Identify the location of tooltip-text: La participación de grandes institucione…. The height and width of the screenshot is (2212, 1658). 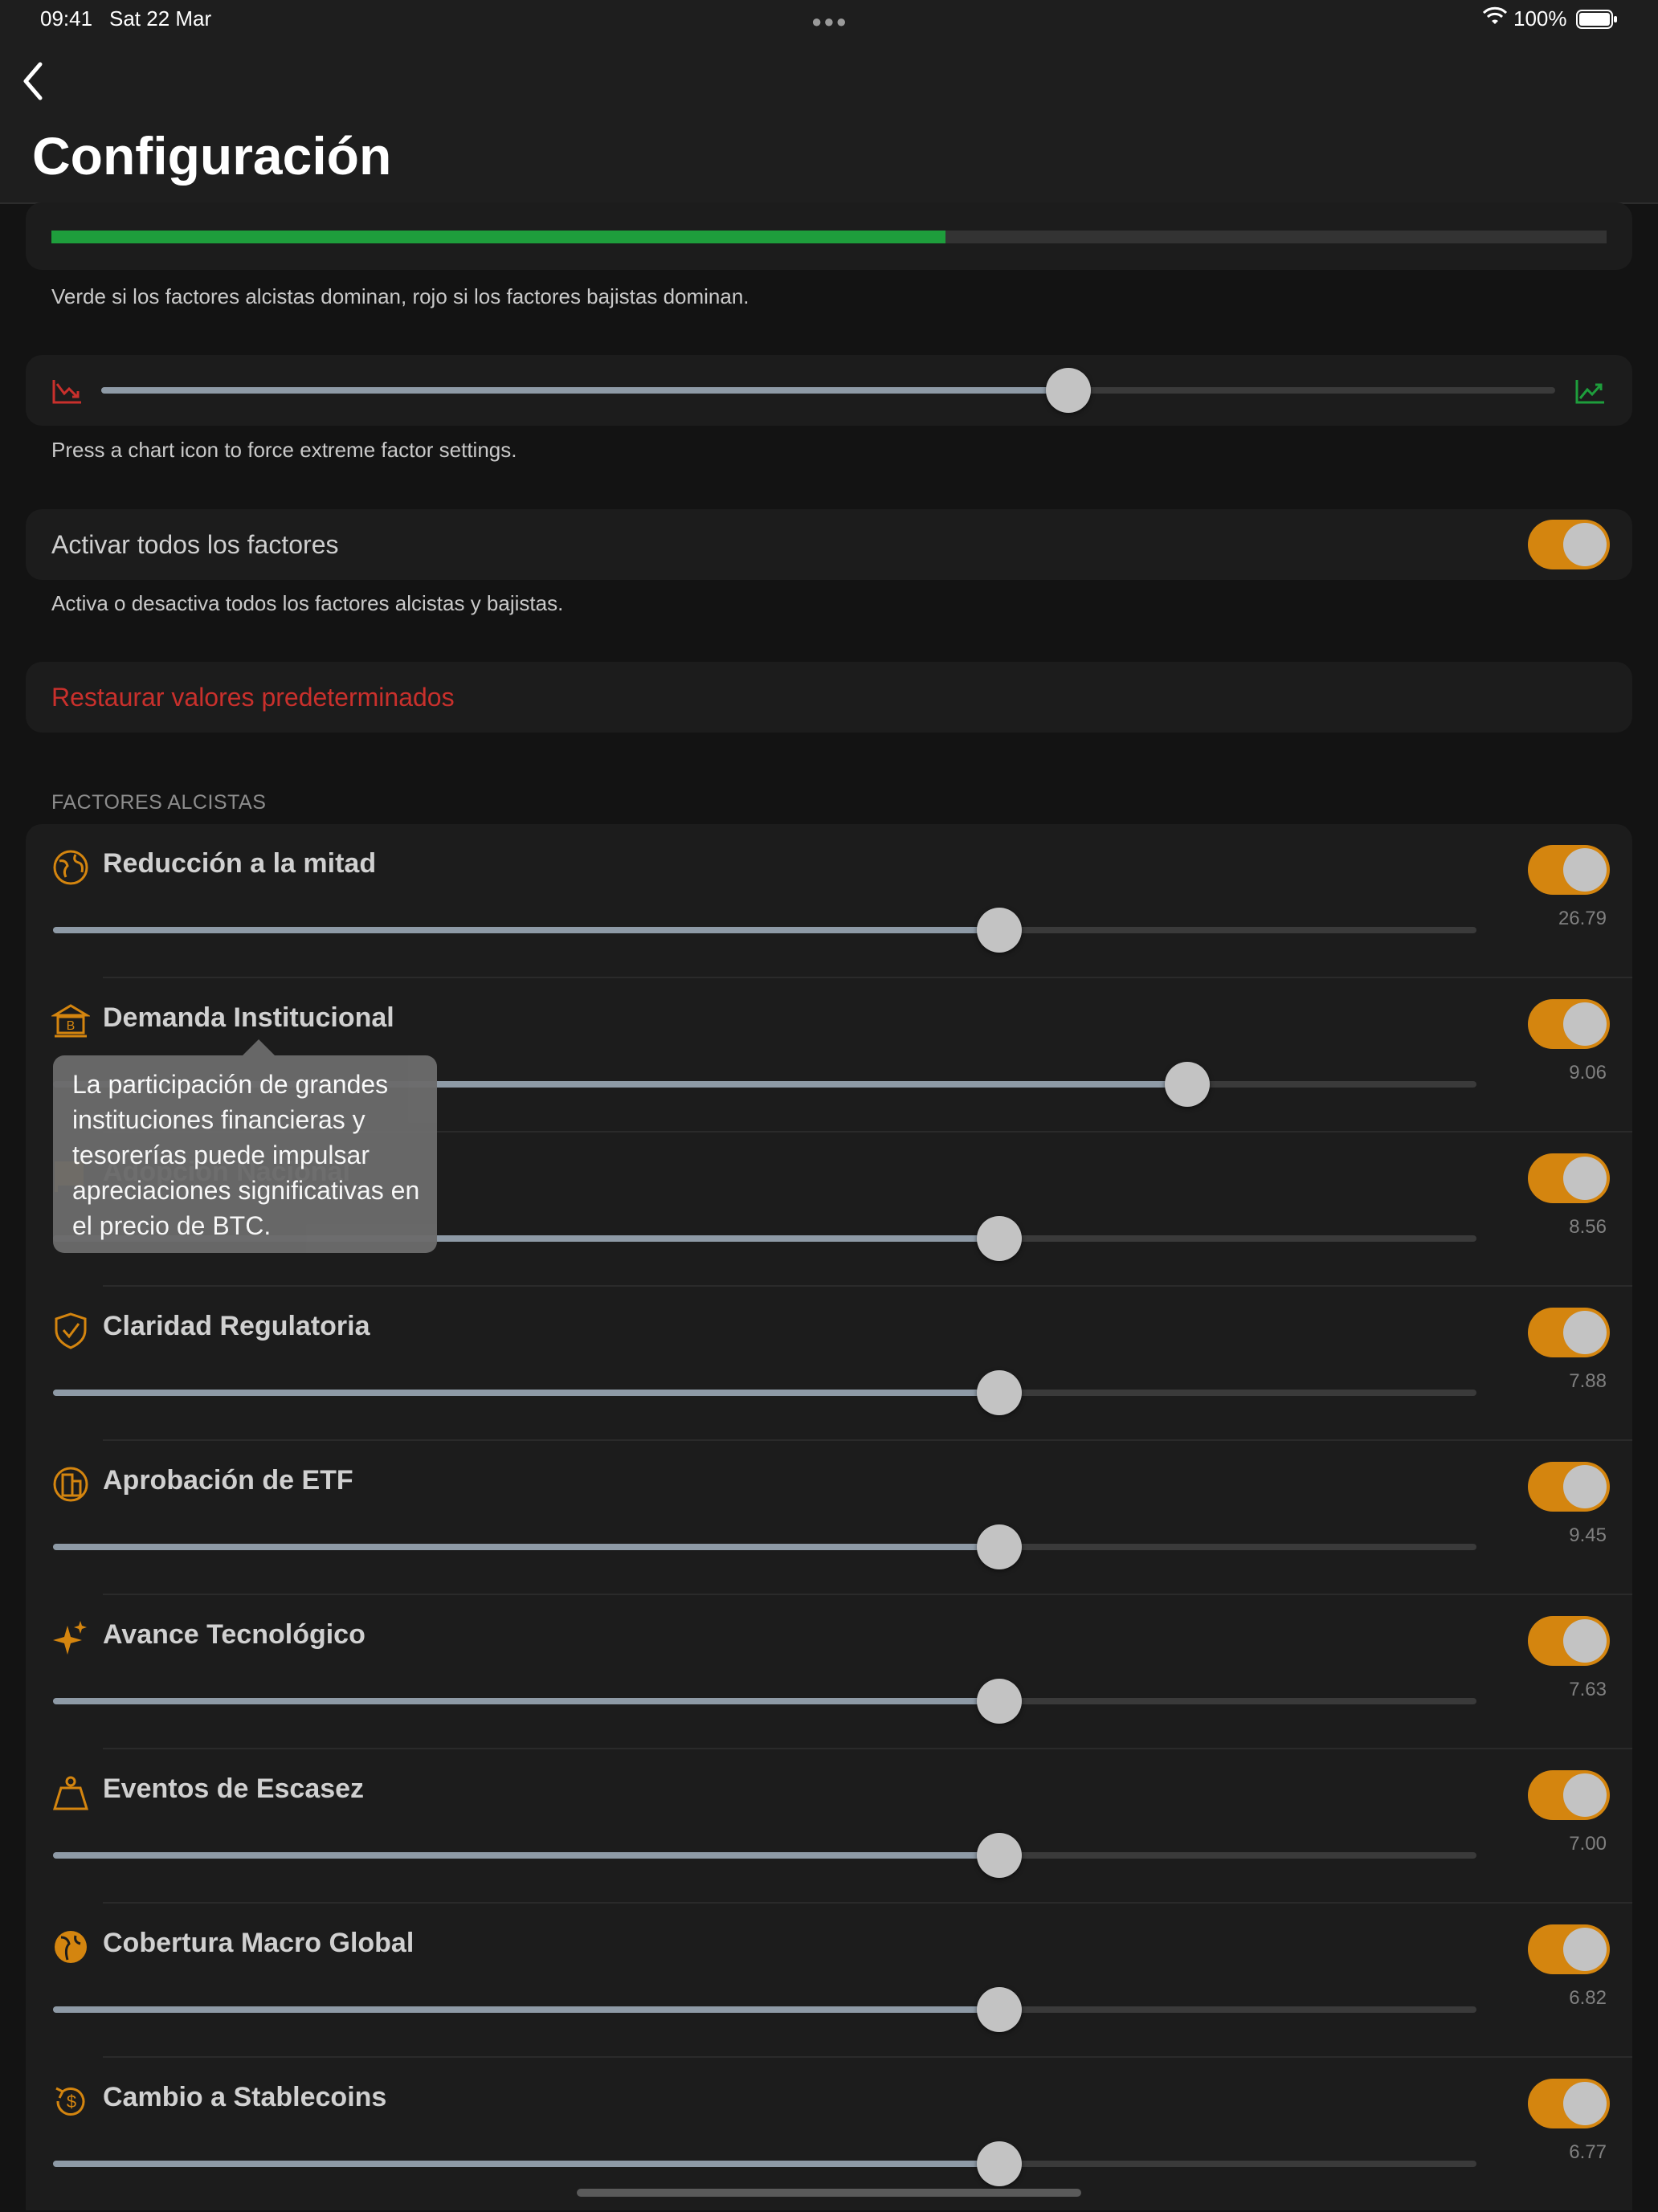
(246, 1155).